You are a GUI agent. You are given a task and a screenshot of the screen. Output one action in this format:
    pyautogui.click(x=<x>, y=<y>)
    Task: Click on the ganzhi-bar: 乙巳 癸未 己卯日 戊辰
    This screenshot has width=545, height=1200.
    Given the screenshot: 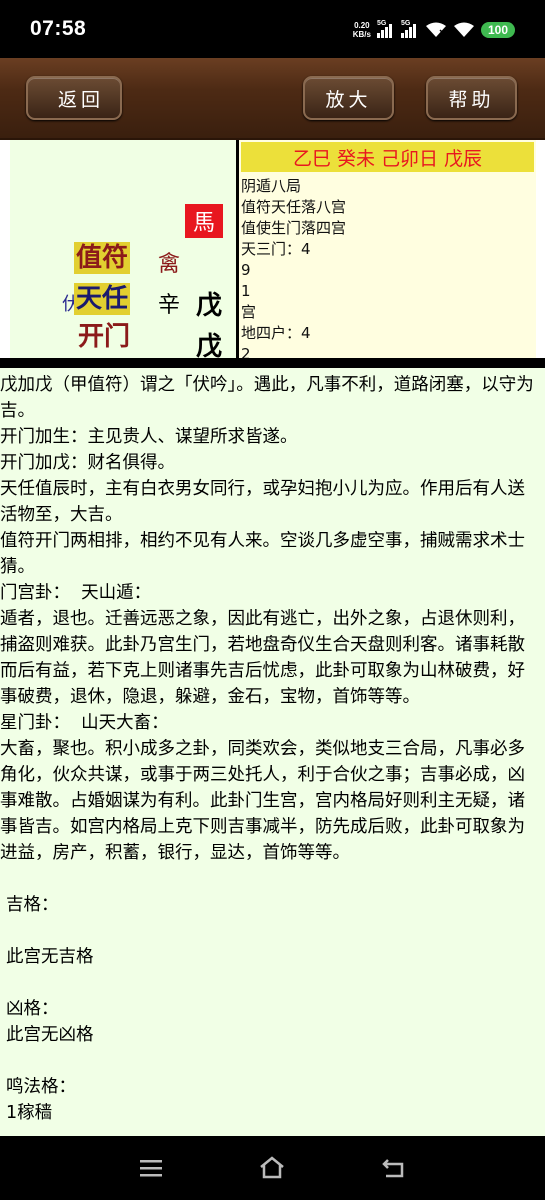 What is the action you would take?
    pyautogui.click(x=387, y=157)
    